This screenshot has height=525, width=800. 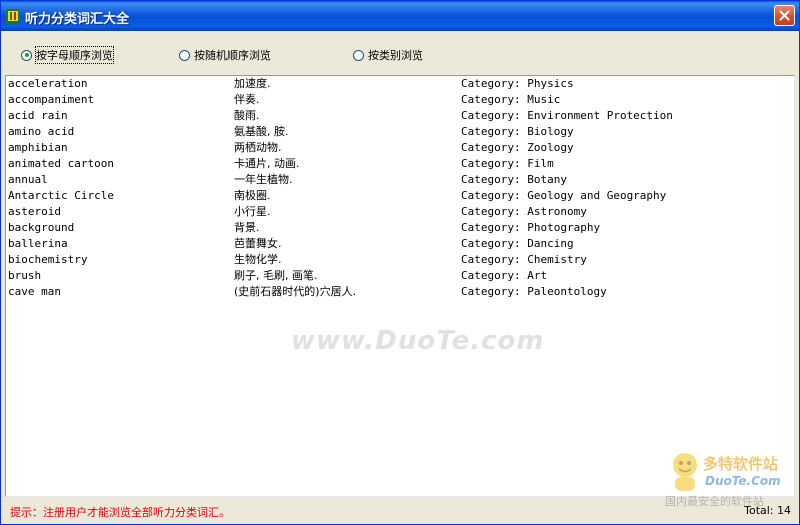 What do you see at coordinates (524, 259) in the screenshot?
I see `category-text: Category: Chemistry` at bounding box center [524, 259].